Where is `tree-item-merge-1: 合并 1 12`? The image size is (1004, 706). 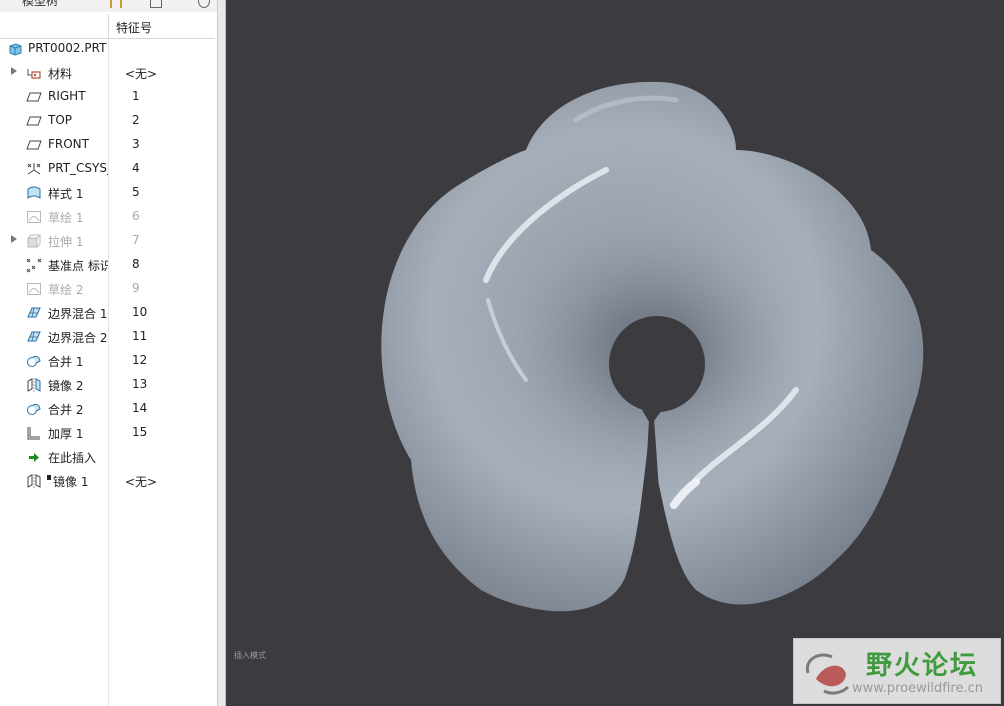
tree-item-merge-1: 合并 1 12 is located at coordinates (107, 361).